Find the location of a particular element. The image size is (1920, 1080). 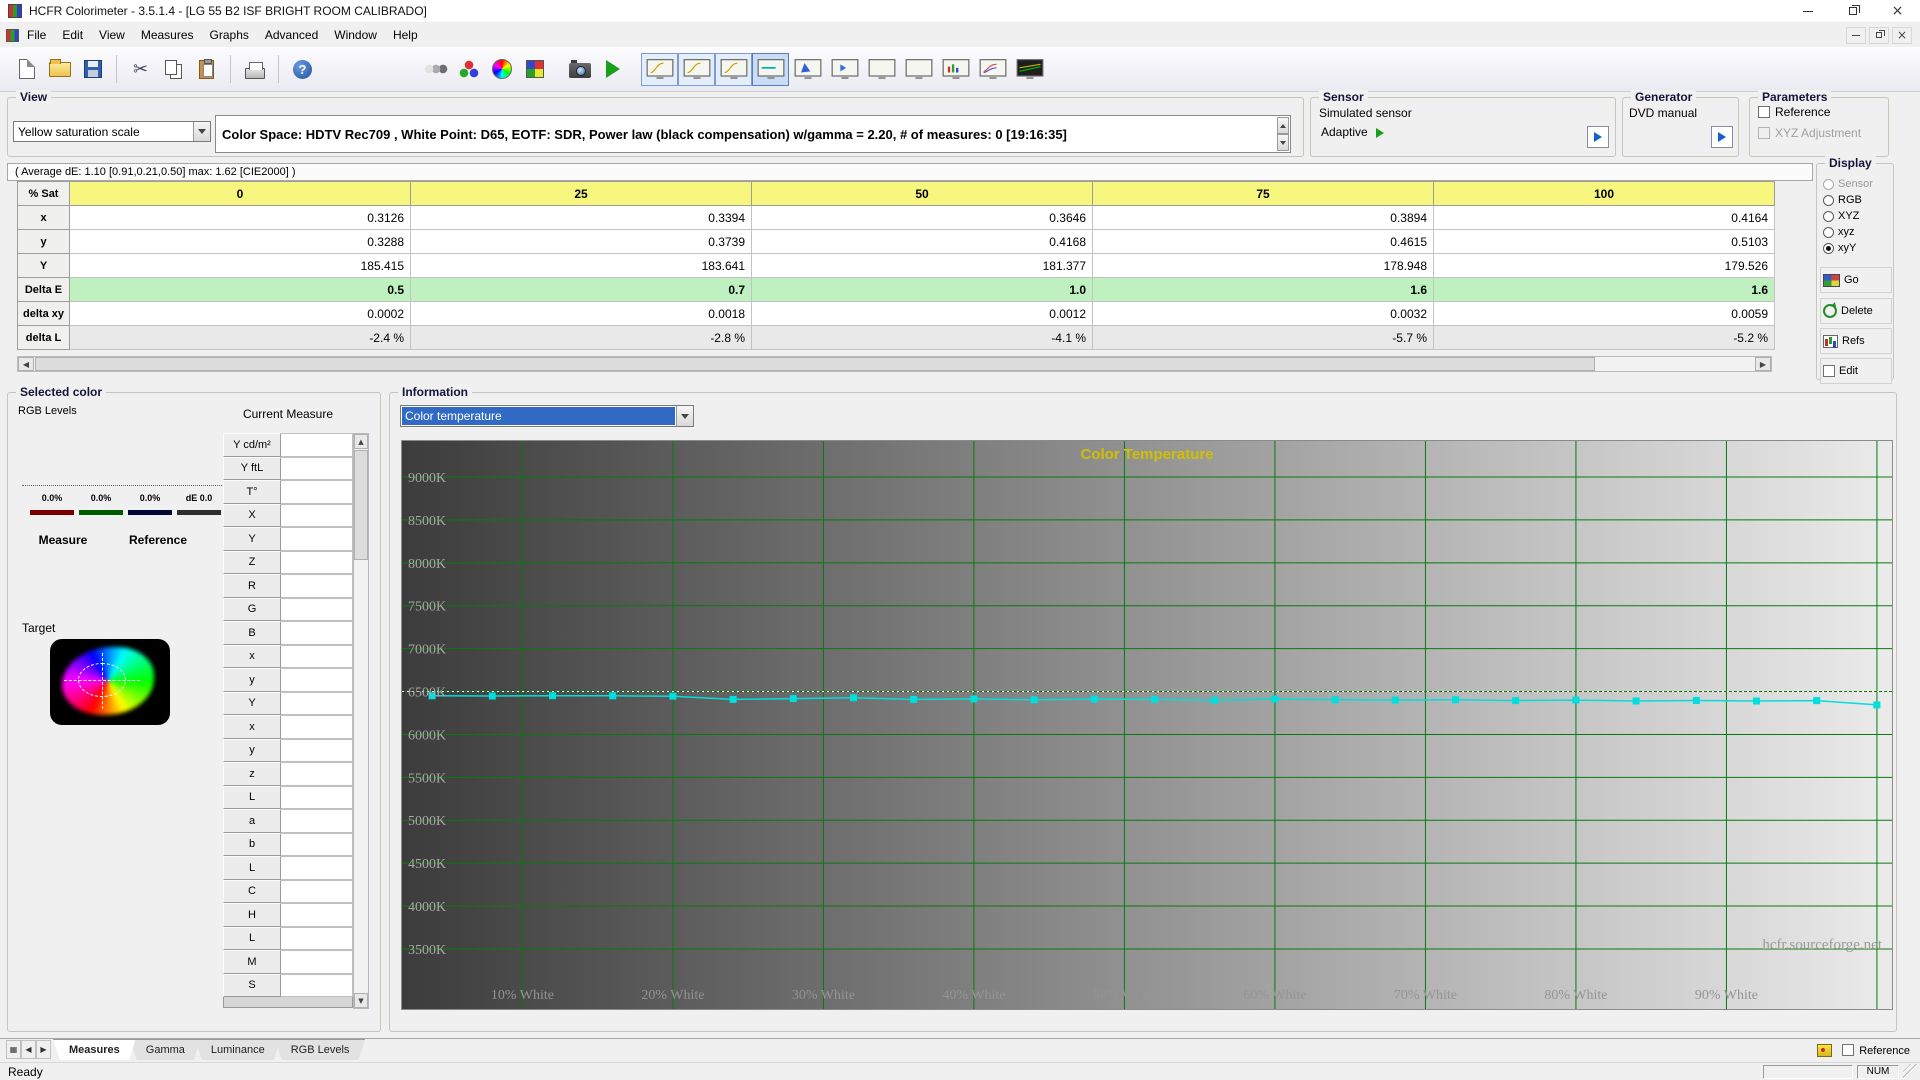

measure-cell: 0.7 is located at coordinates (581, 289).